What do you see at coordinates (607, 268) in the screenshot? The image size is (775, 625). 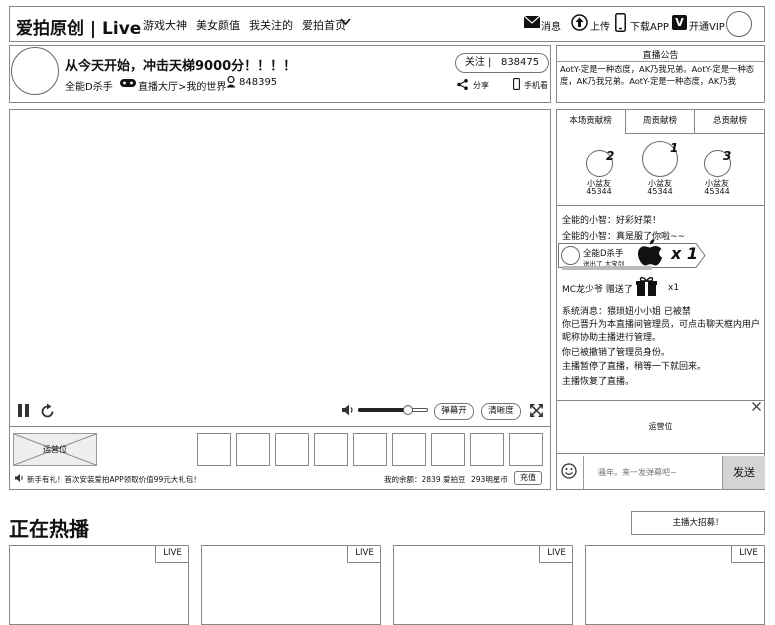 I see `chat-message-obscured` at bounding box center [607, 268].